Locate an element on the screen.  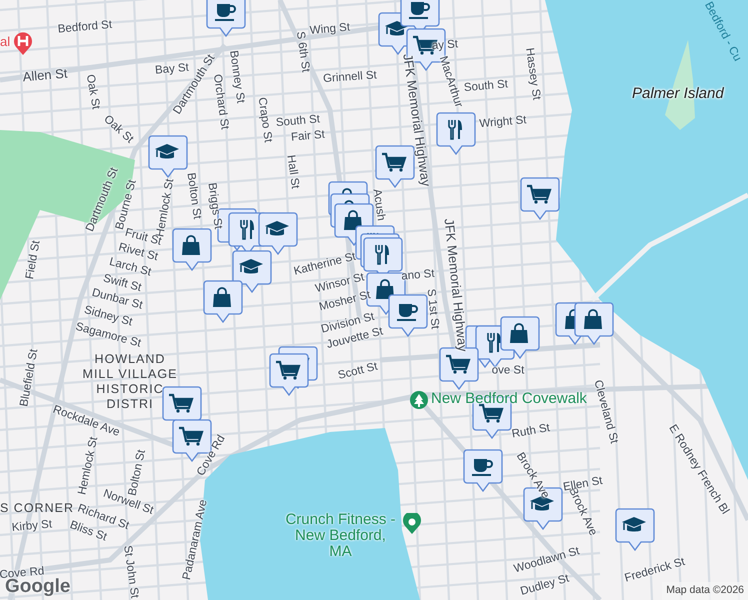
map-logo: Google is located at coordinates (37, 586).